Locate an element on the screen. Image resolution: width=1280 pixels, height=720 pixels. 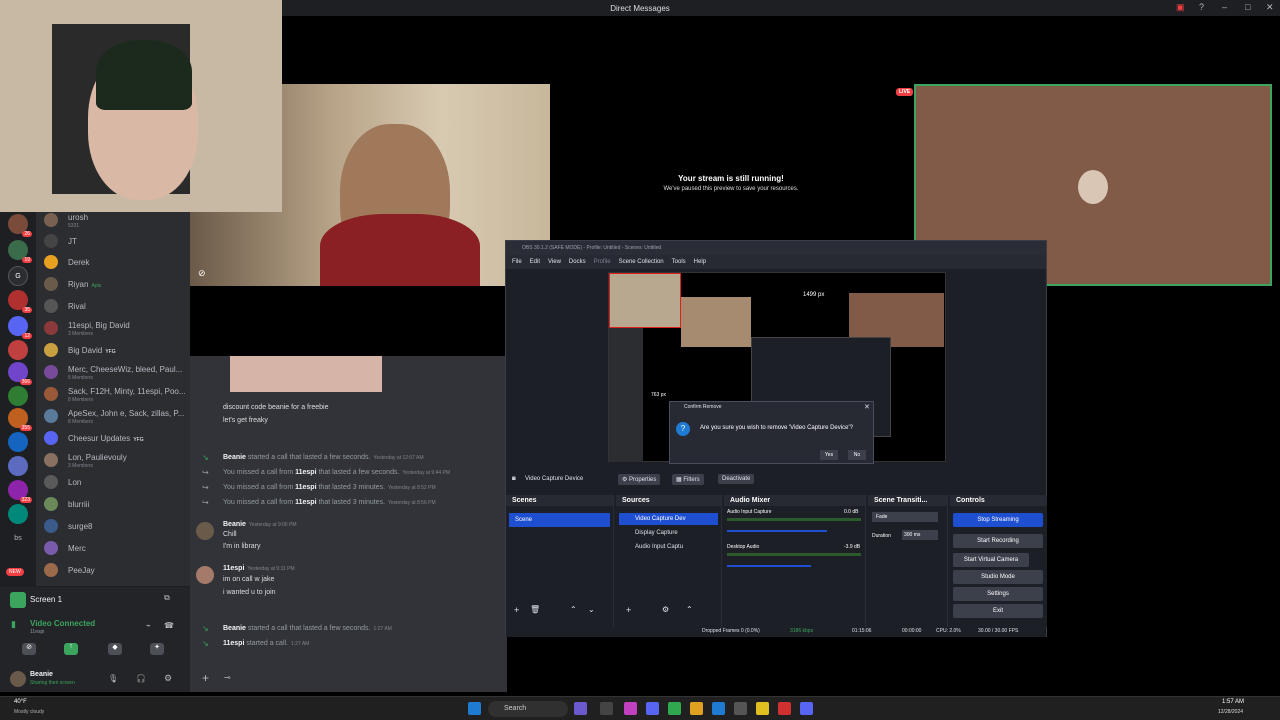
video-tile-self is located at coordinates (141, 106).